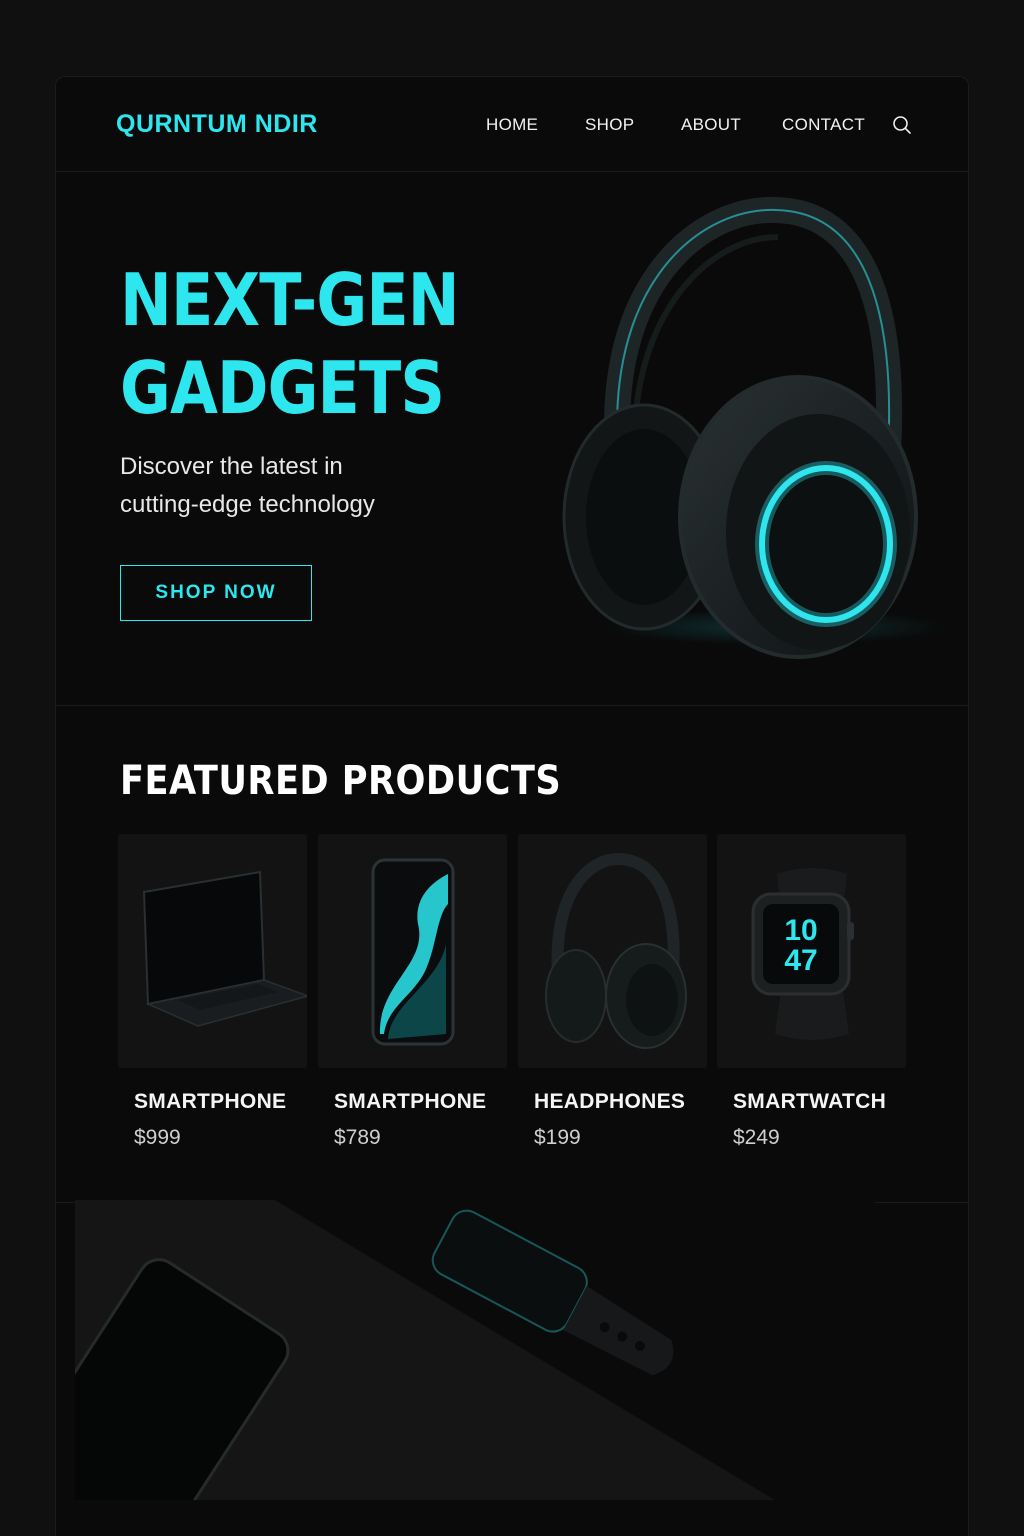 The image size is (1024, 1536). I want to click on nav-about-link: ABOUT, so click(711, 125).